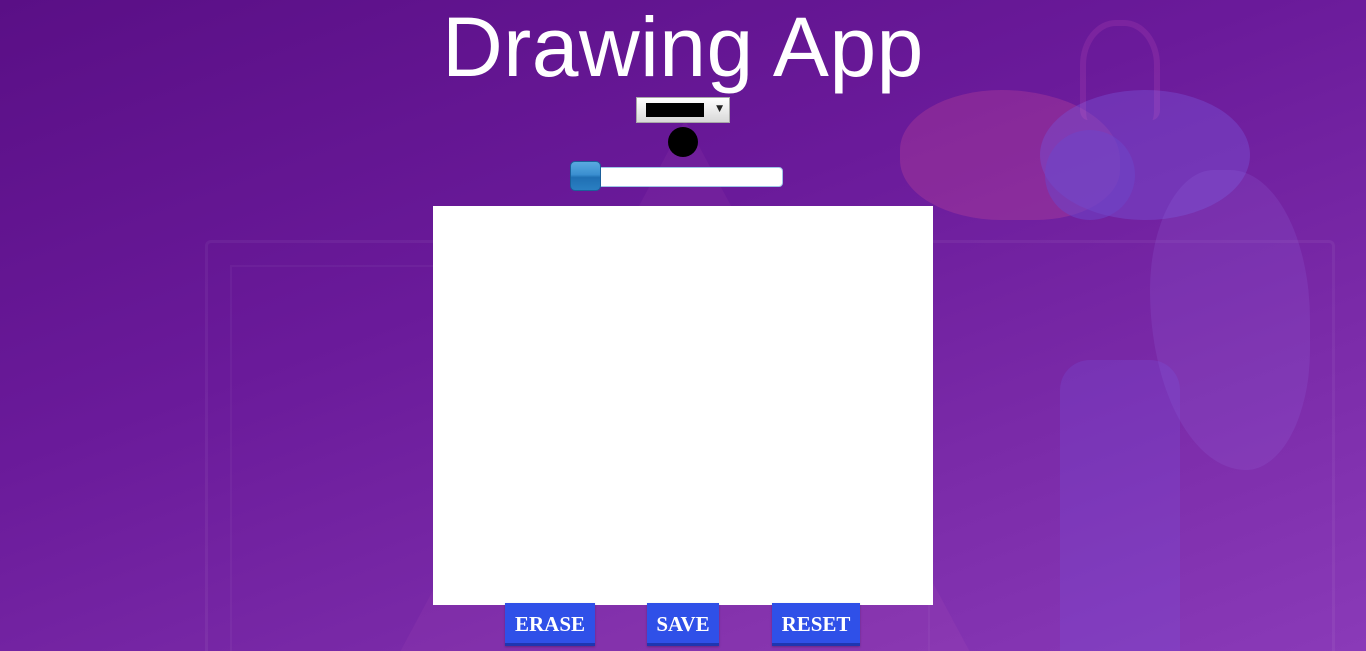 This screenshot has height=651, width=1366. Describe the element at coordinates (683, 624) in the screenshot. I see `save-button: SAVE` at that location.